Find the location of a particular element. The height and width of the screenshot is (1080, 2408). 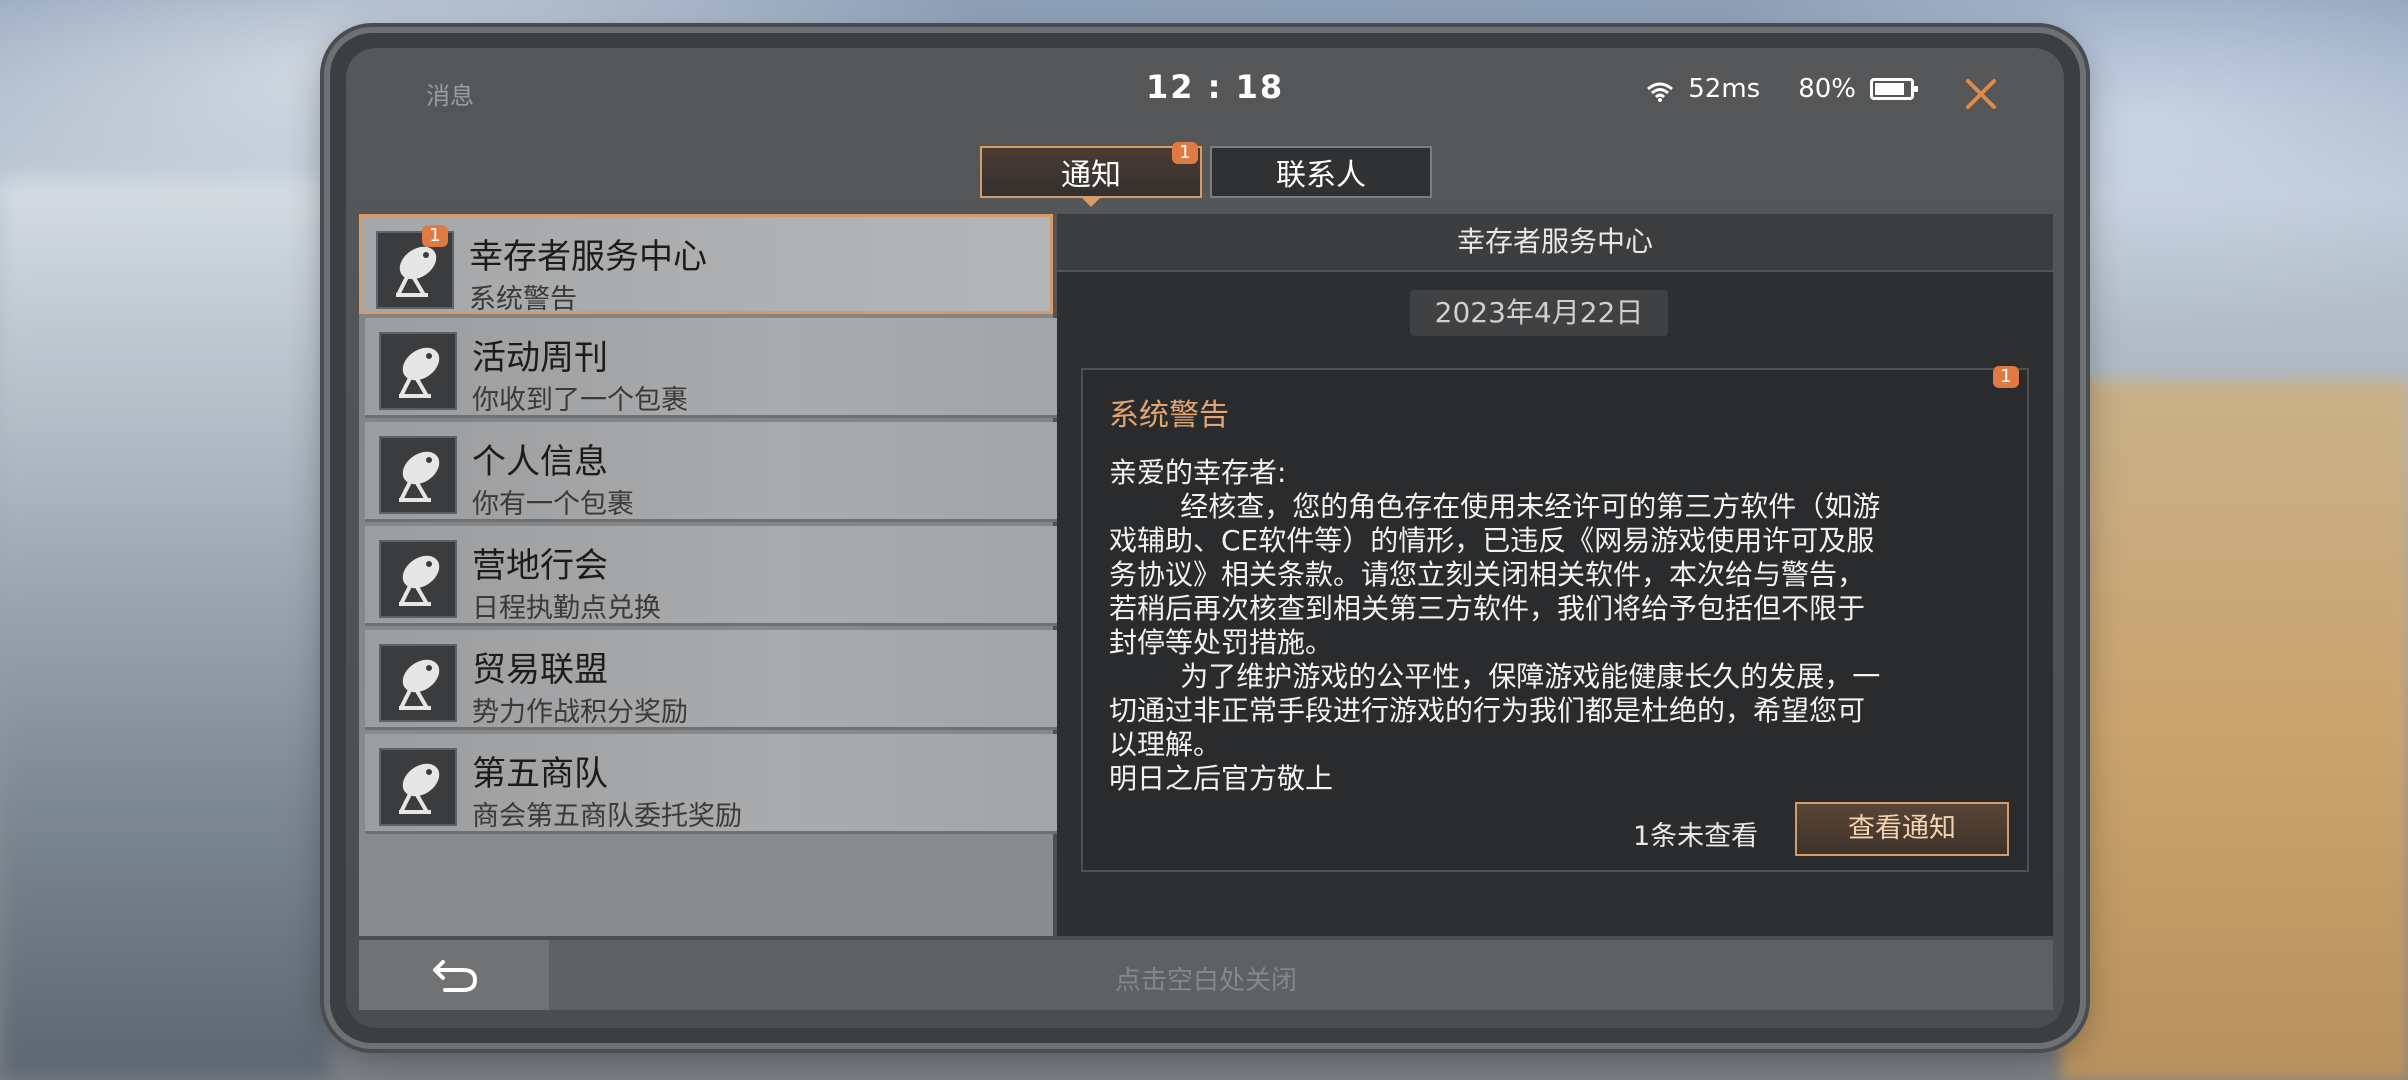

background-left is located at coordinates (165, 630).